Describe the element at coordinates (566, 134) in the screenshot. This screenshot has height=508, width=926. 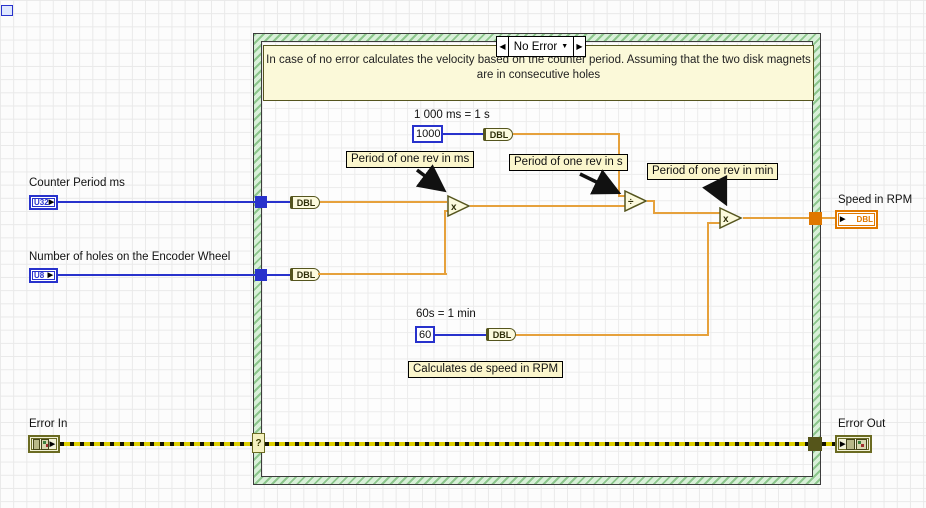
I see `wire-dbl3-horizontal` at that location.